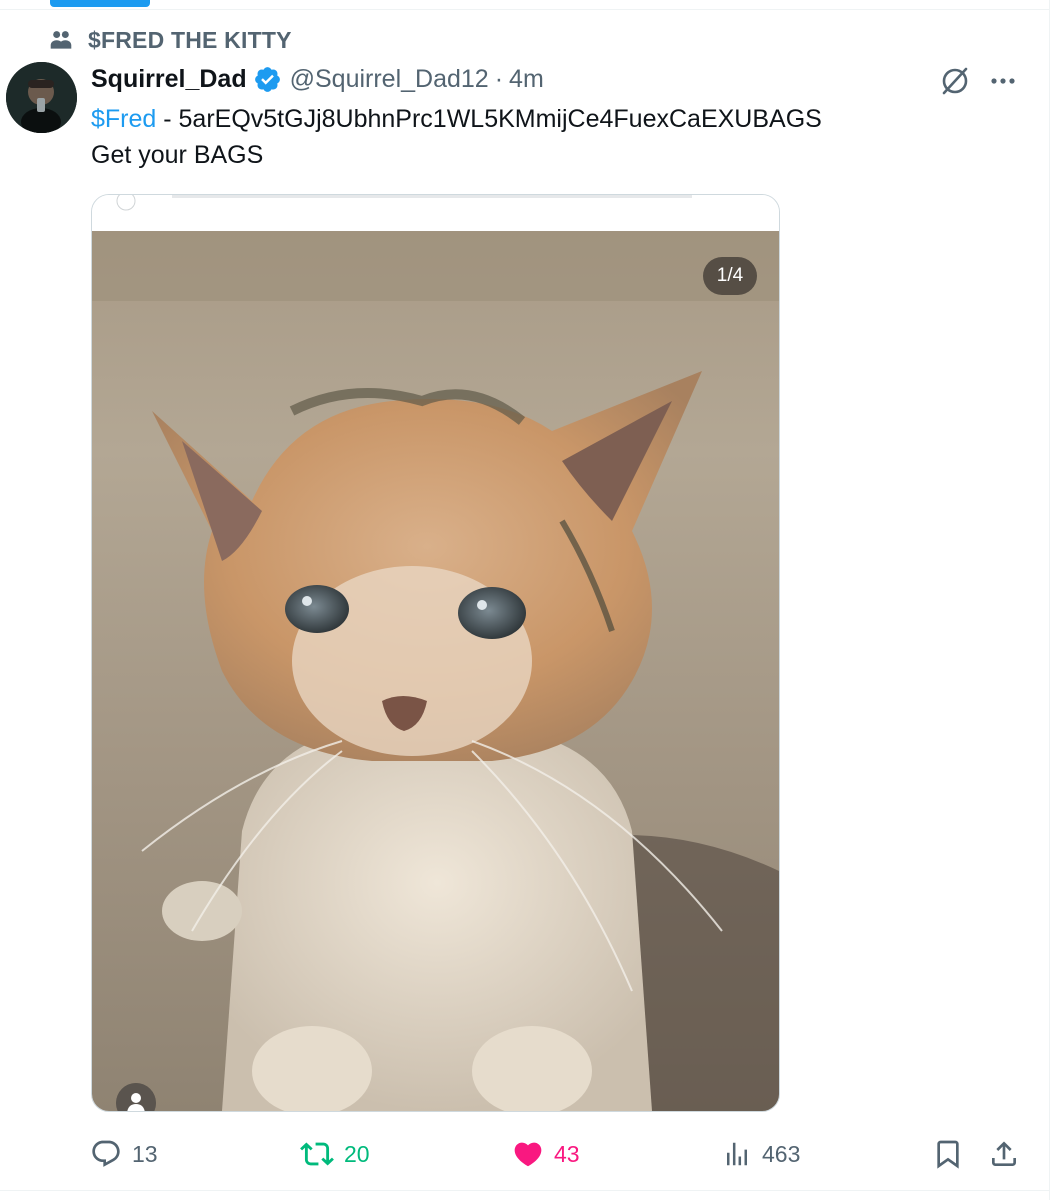 The height and width of the screenshot is (1200, 1062). What do you see at coordinates (124, 1154) in the screenshot?
I see `reply-button: 13` at bounding box center [124, 1154].